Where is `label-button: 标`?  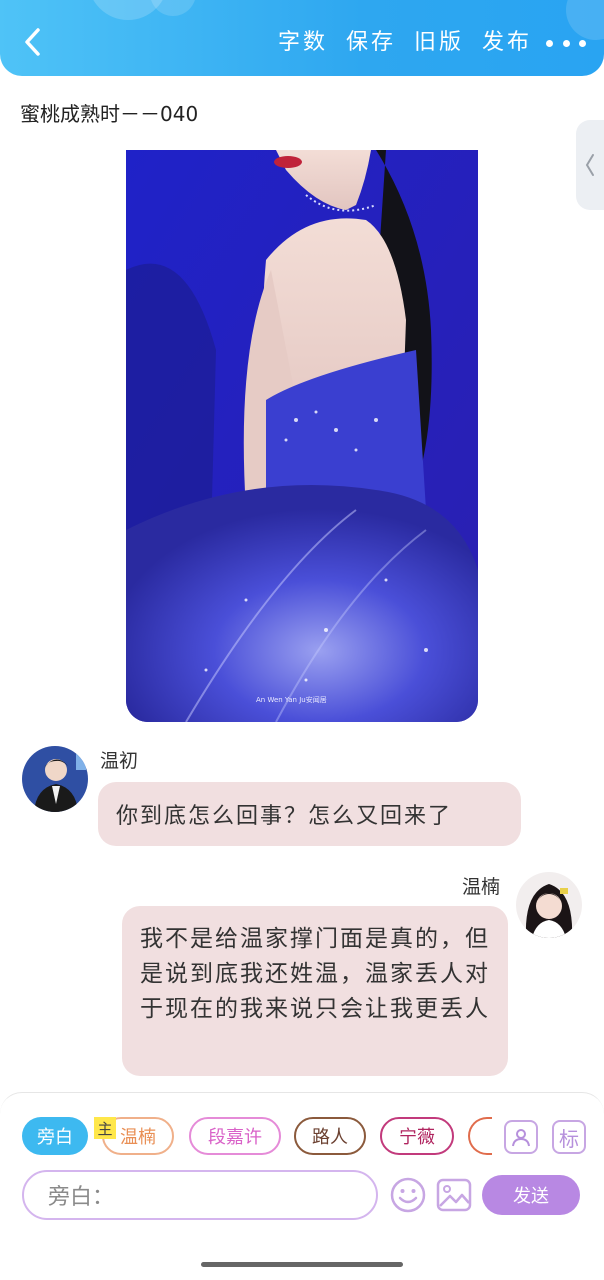 label-button: 标 is located at coordinates (569, 1137).